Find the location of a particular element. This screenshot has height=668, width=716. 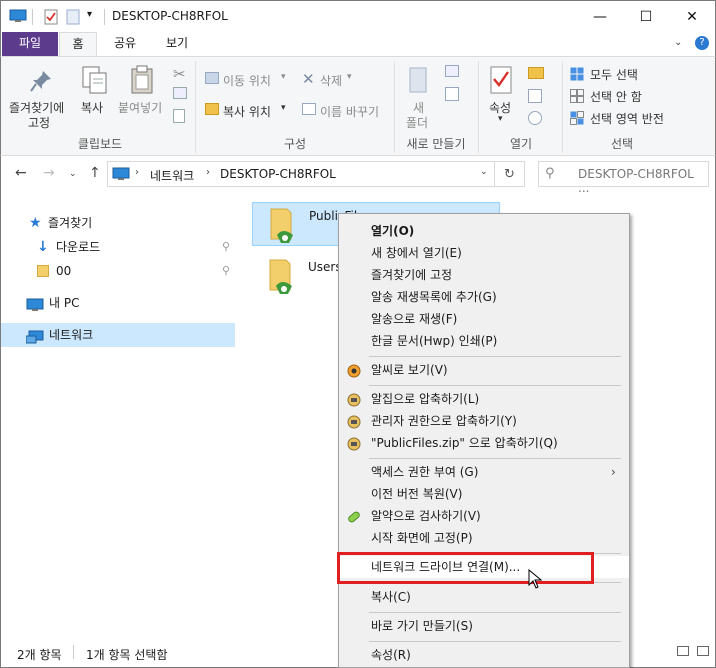

delete-dropdown-icon: ▾ is located at coordinates (349, 77).